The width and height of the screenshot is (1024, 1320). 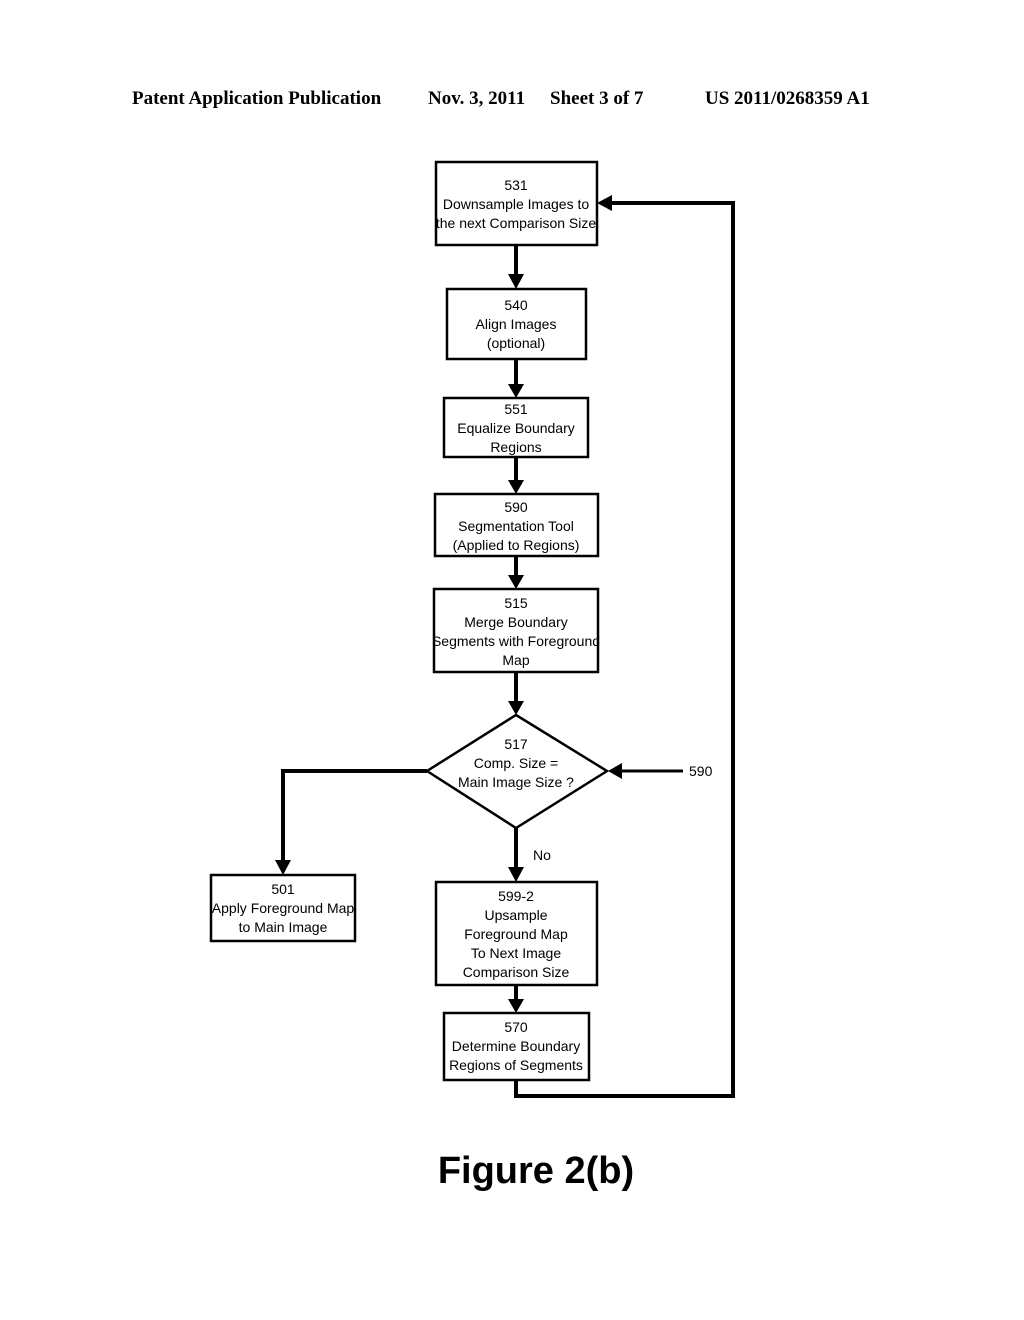 I want to click on node-label-line: Downsample Images to, so click(x=516, y=204).